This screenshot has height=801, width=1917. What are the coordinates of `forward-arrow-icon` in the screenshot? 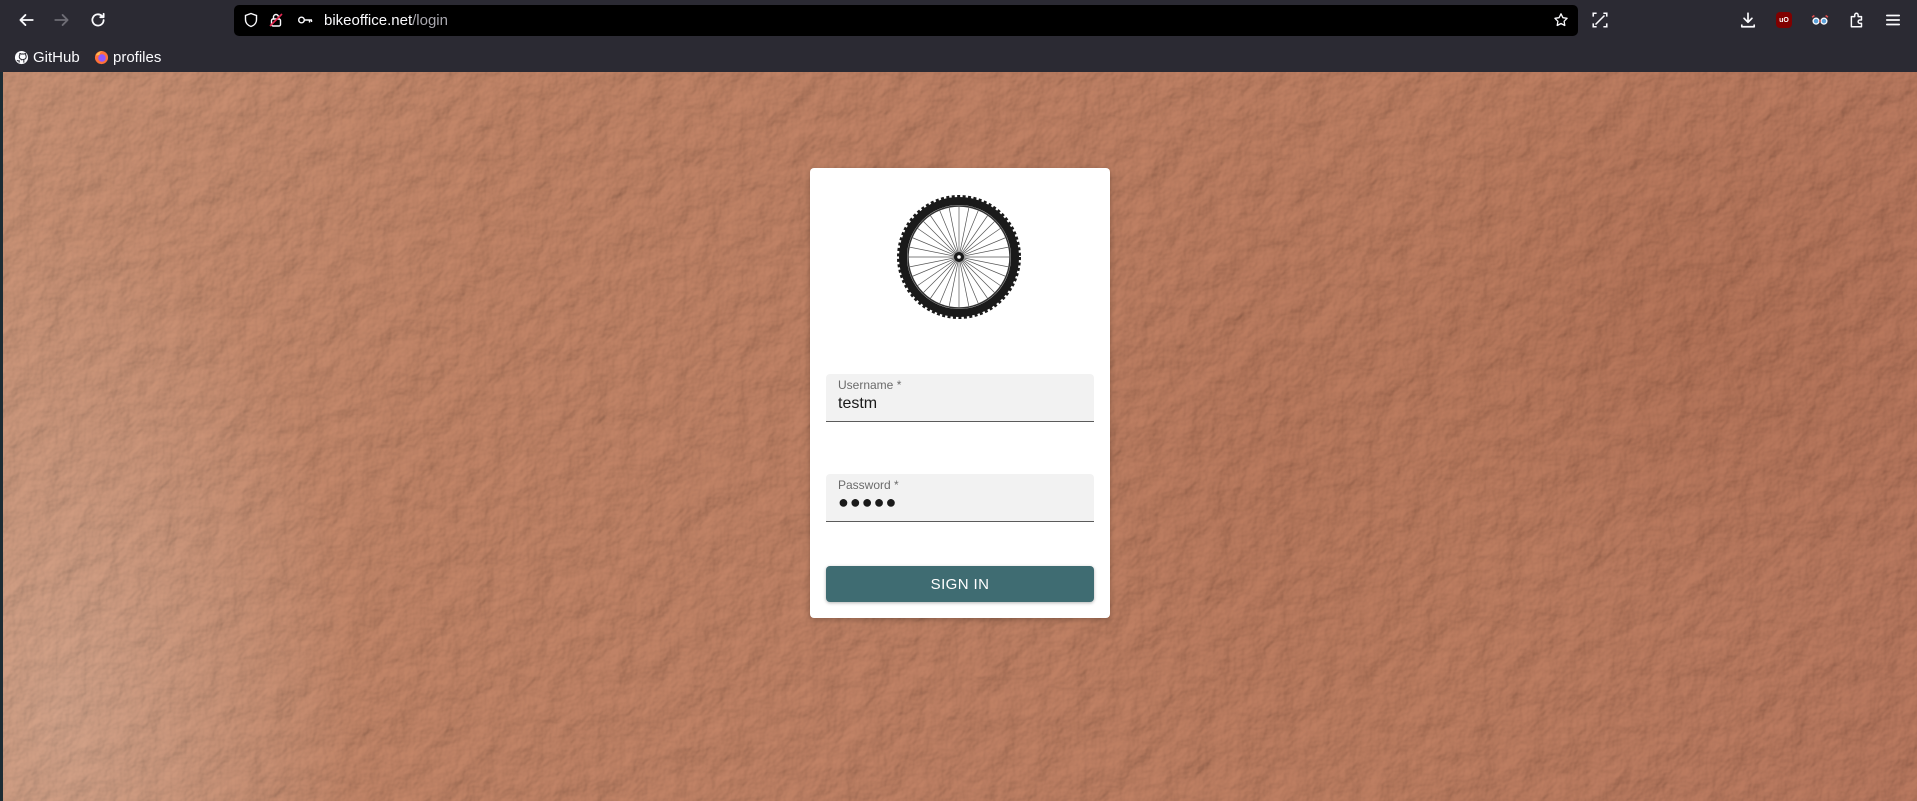 It's located at (61, 20).